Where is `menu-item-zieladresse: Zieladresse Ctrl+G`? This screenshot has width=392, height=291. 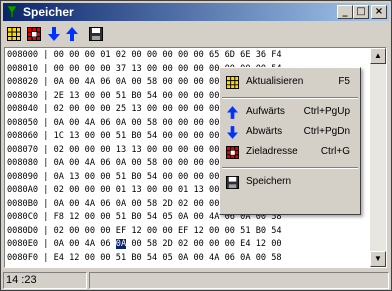
menu-item-zieladresse: Zieladresse Ctrl+G is located at coordinates (290, 152).